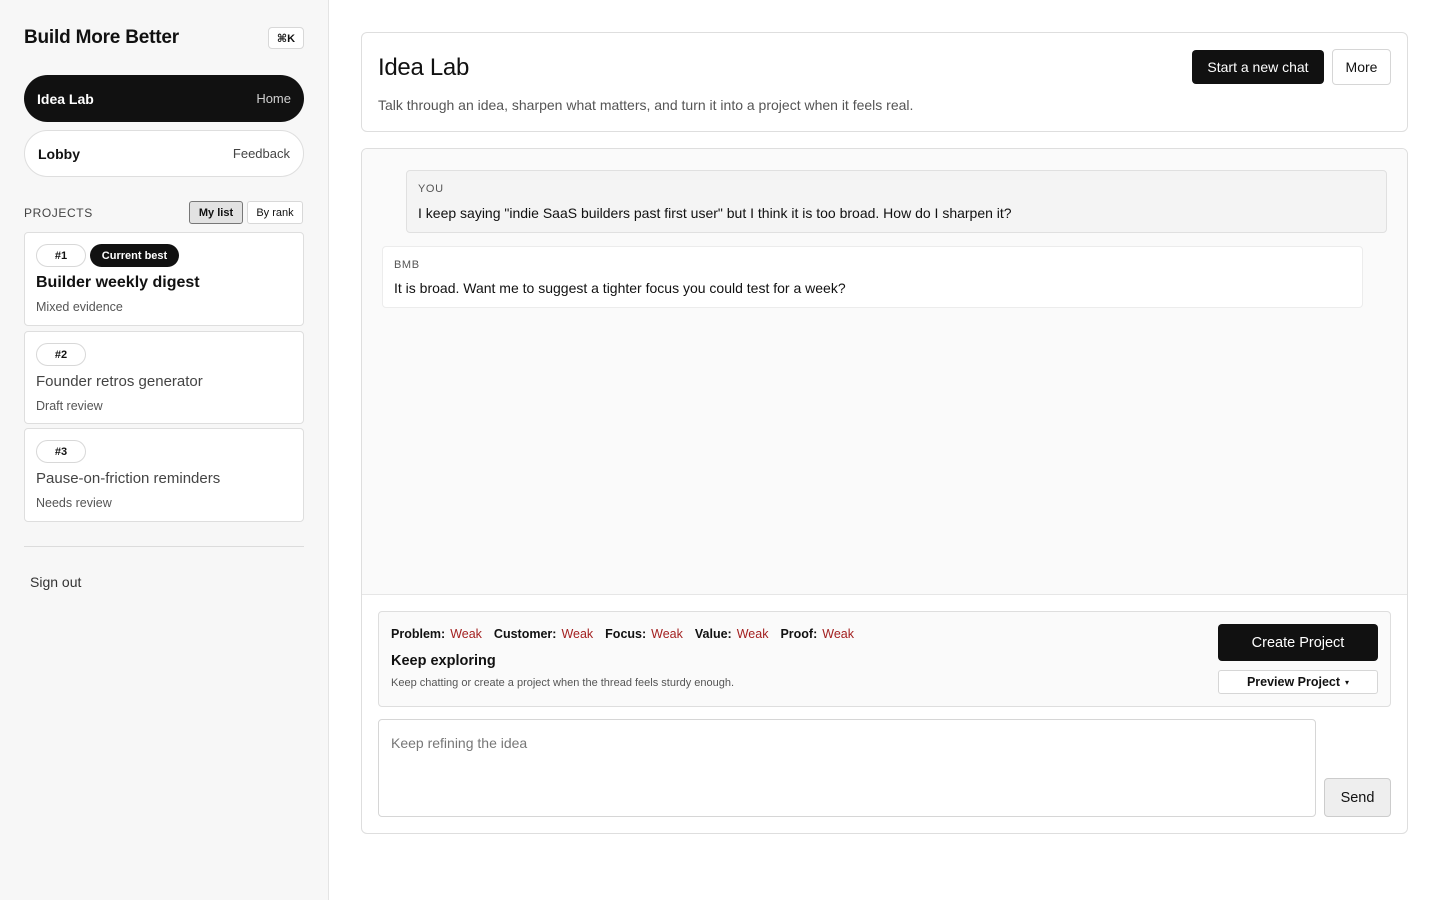 The image size is (1440, 900). I want to click on preview-project-button: Preview Project ▾, so click(1298, 682).